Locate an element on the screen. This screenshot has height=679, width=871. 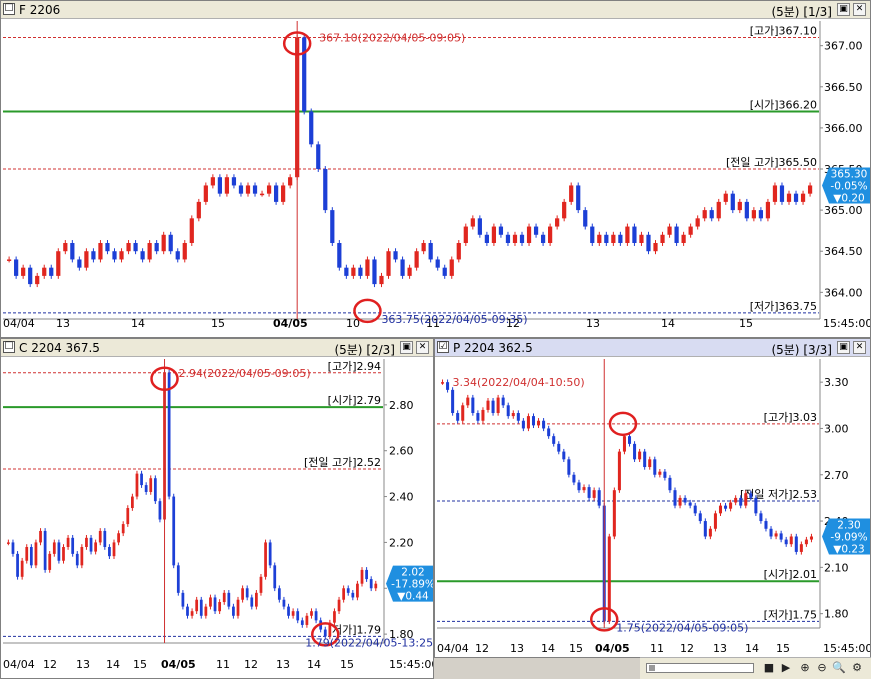
reference-label: [고가]367.10 is located at coordinates (783, 30).